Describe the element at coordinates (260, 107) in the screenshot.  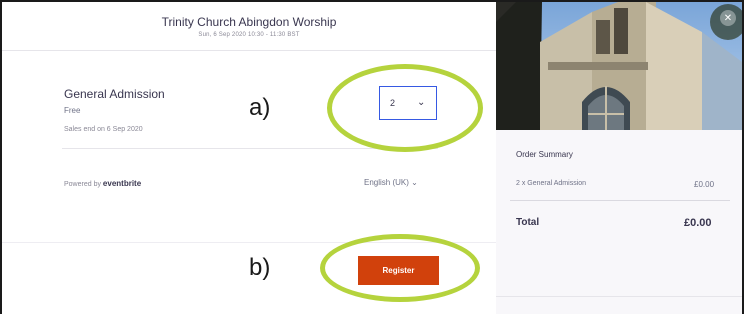
I see `annotation-a: a)` at that location.